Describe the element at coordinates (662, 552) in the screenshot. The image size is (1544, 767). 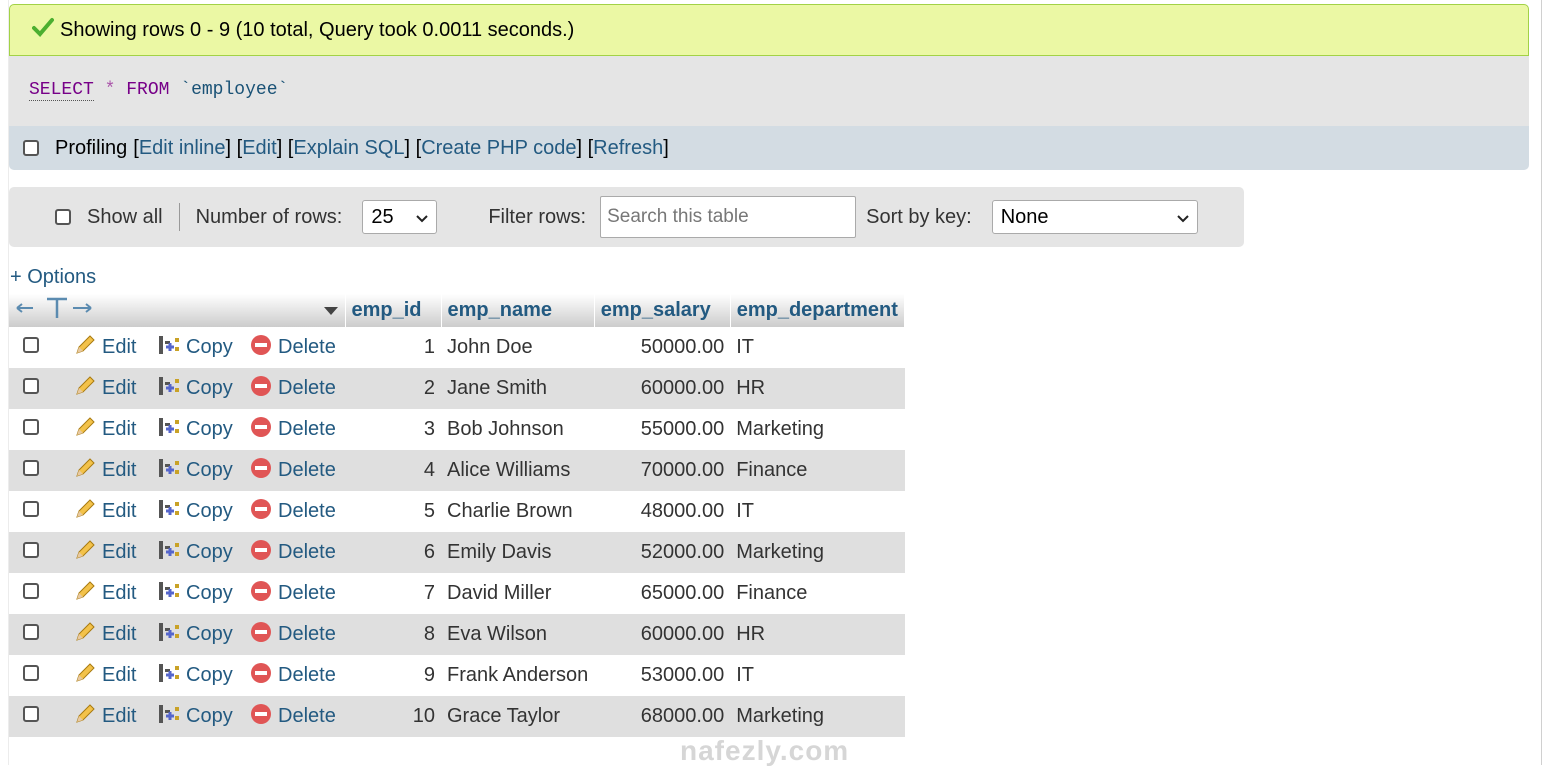
I see `cell-emp-salary: 52000.00` at that location.